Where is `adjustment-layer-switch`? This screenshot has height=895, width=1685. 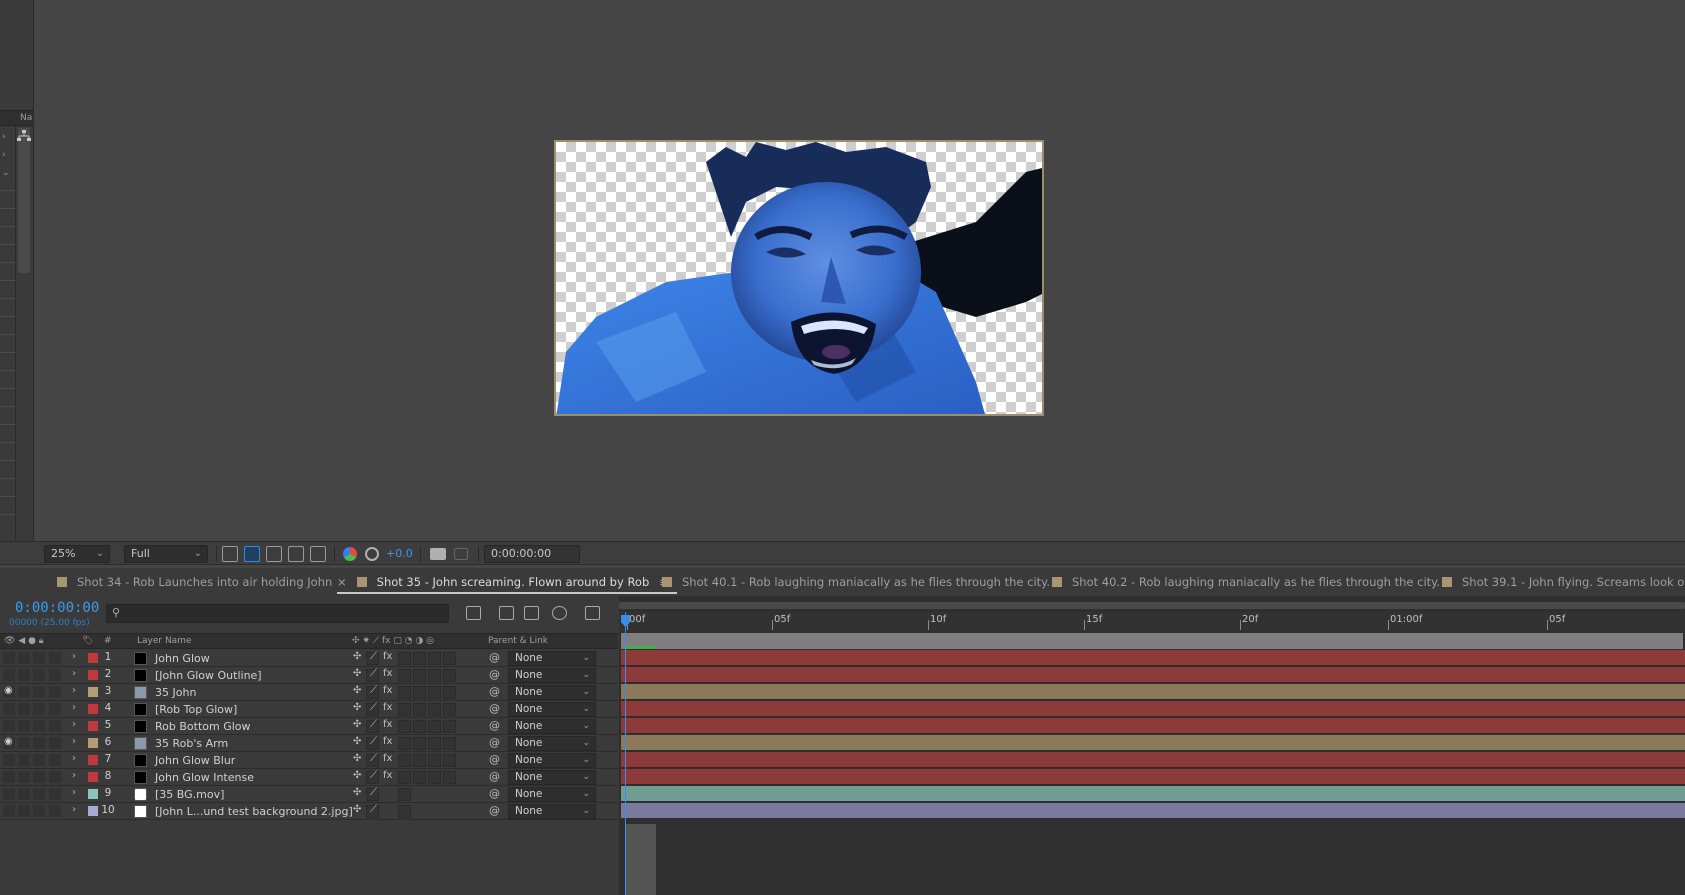 adjustment-layer-switch is located at coordinates (434, 658).